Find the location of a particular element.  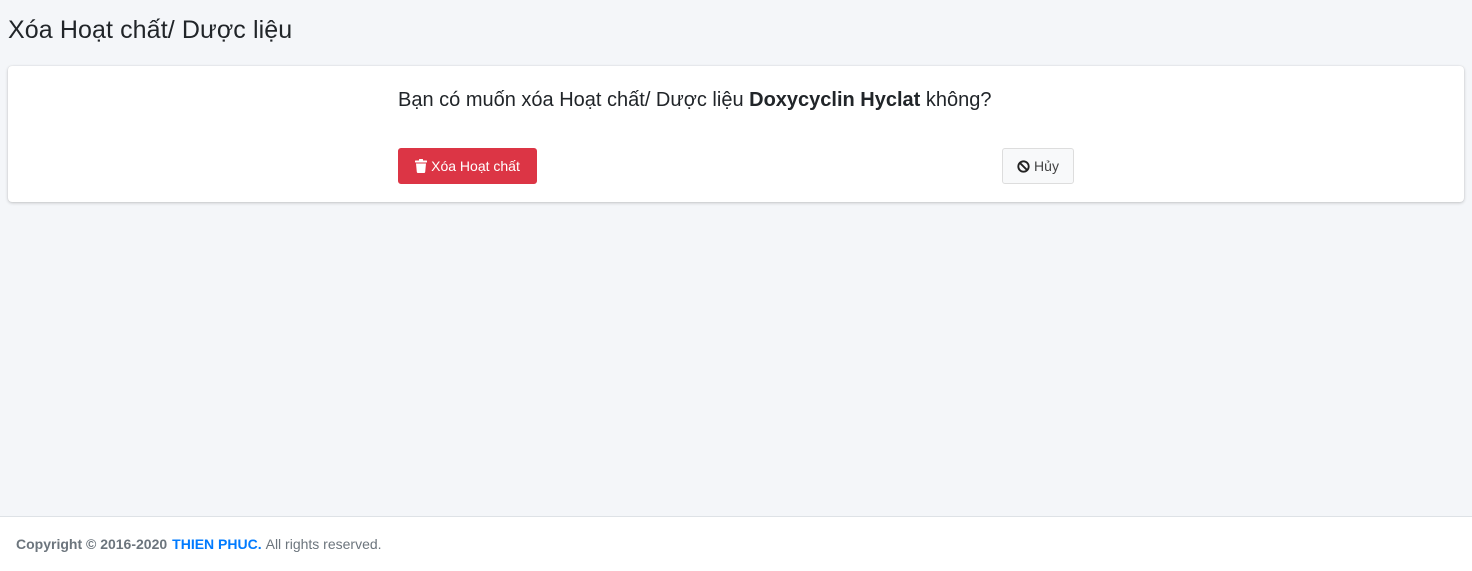

page-title: Xóa Hoạt chất/ Dược liệu is located at coordinates (150, 30).